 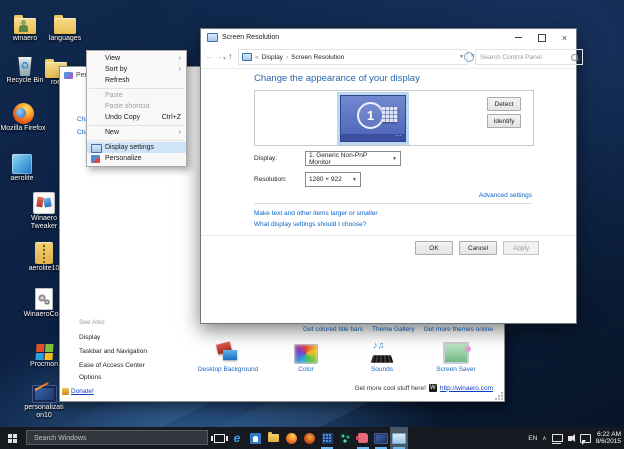 I want to click on breadcrumb-root-glyph: «, so click(x=257, y=57).